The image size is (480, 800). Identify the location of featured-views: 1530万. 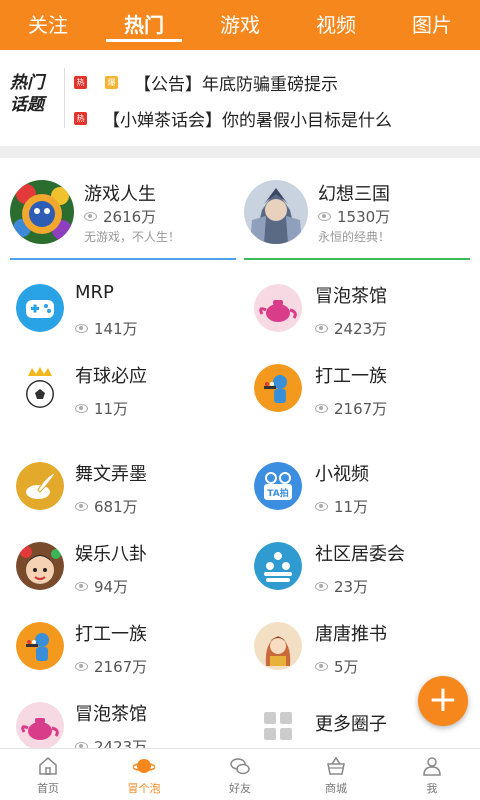
(354, 216).